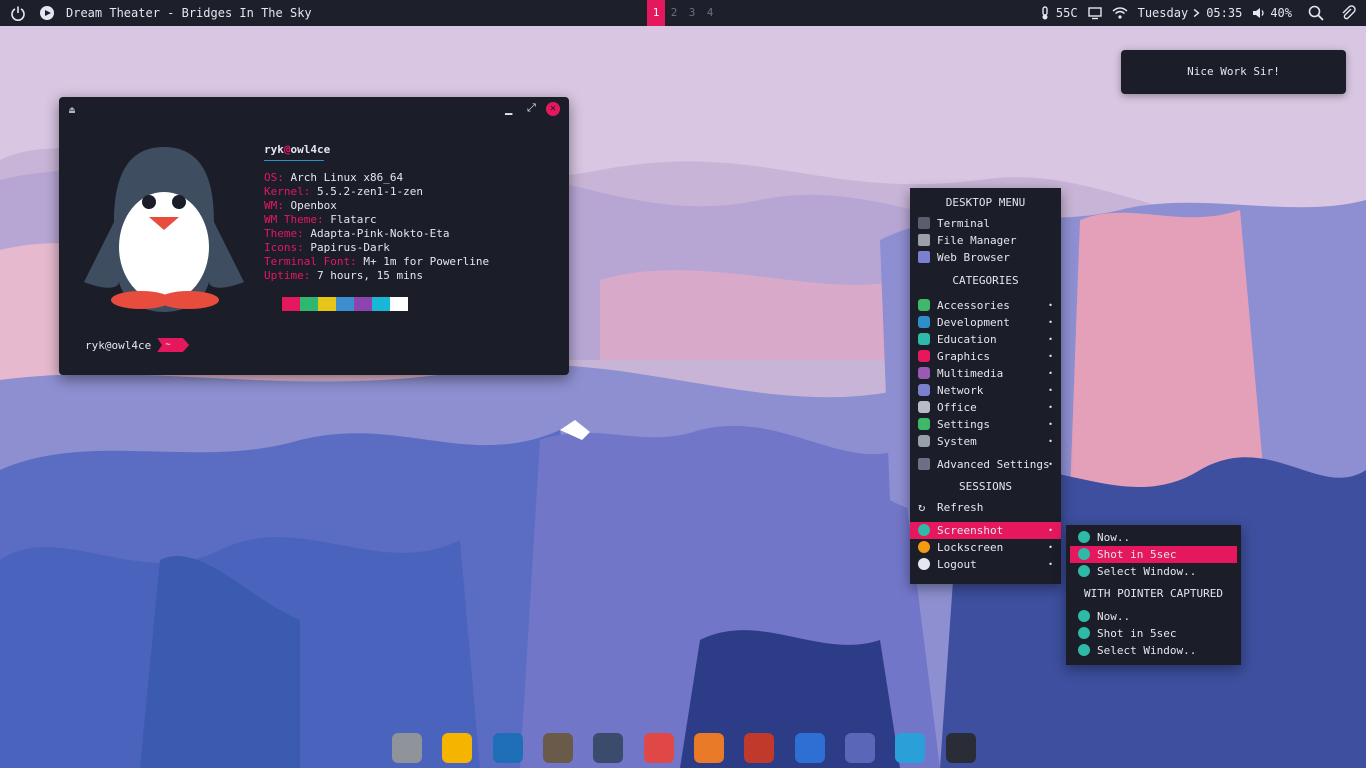 The height and width of the screenshot is (768, 1366). What do you see at coordinates (1153, 650) in the screenshot?
I see `menu-item-pointer-shot-select-window: Select Window..` at bounding box center [1153, 650].